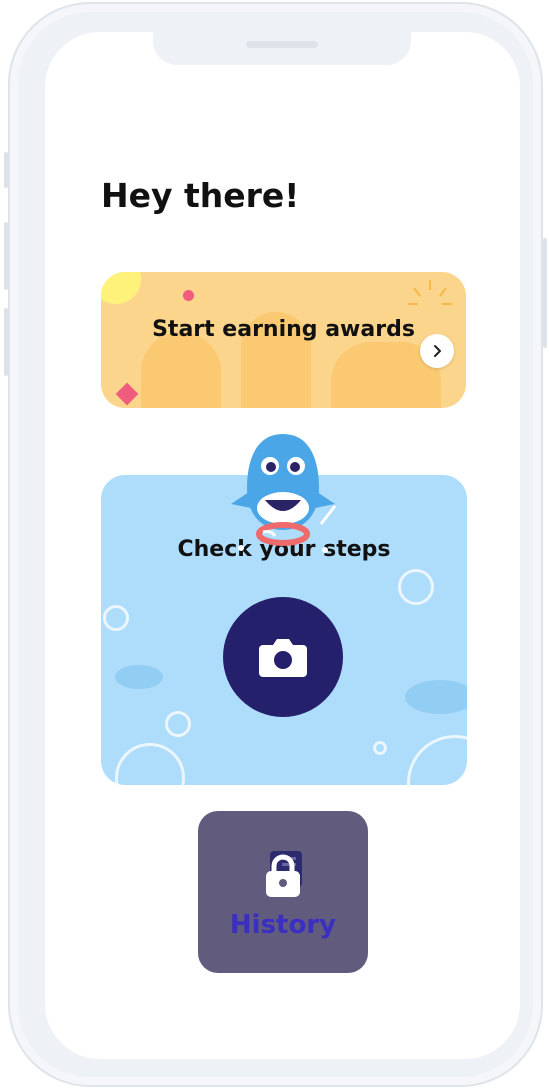  I want to click on mute-switch, so click(6, 170).